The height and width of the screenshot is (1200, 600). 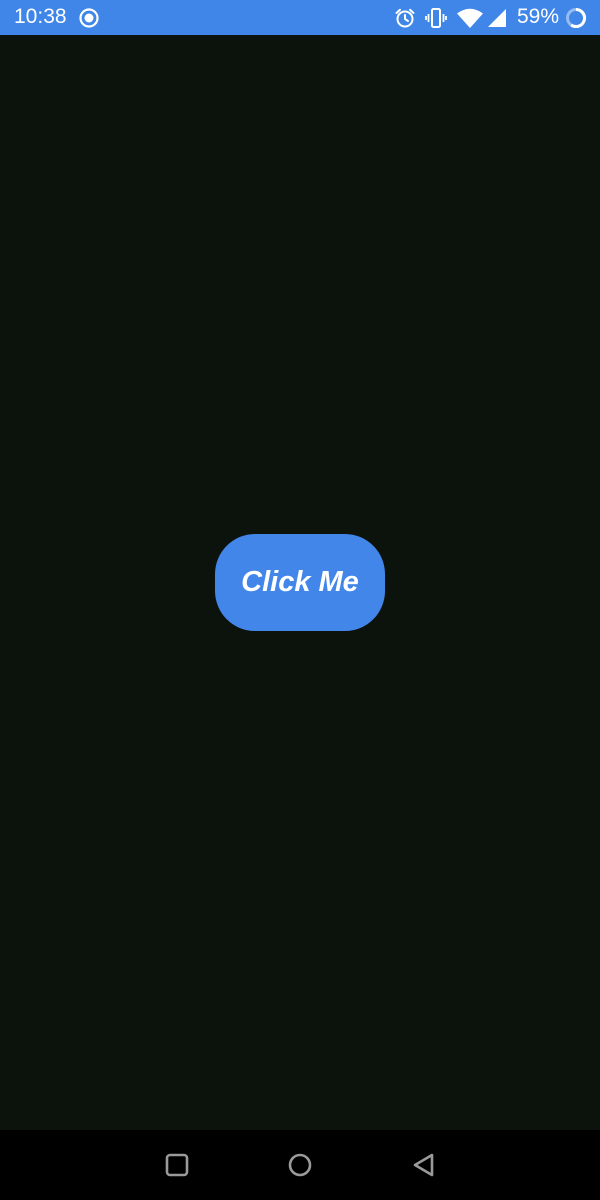 I want to click on status-time: 10:38, so click(x=40, y=16).